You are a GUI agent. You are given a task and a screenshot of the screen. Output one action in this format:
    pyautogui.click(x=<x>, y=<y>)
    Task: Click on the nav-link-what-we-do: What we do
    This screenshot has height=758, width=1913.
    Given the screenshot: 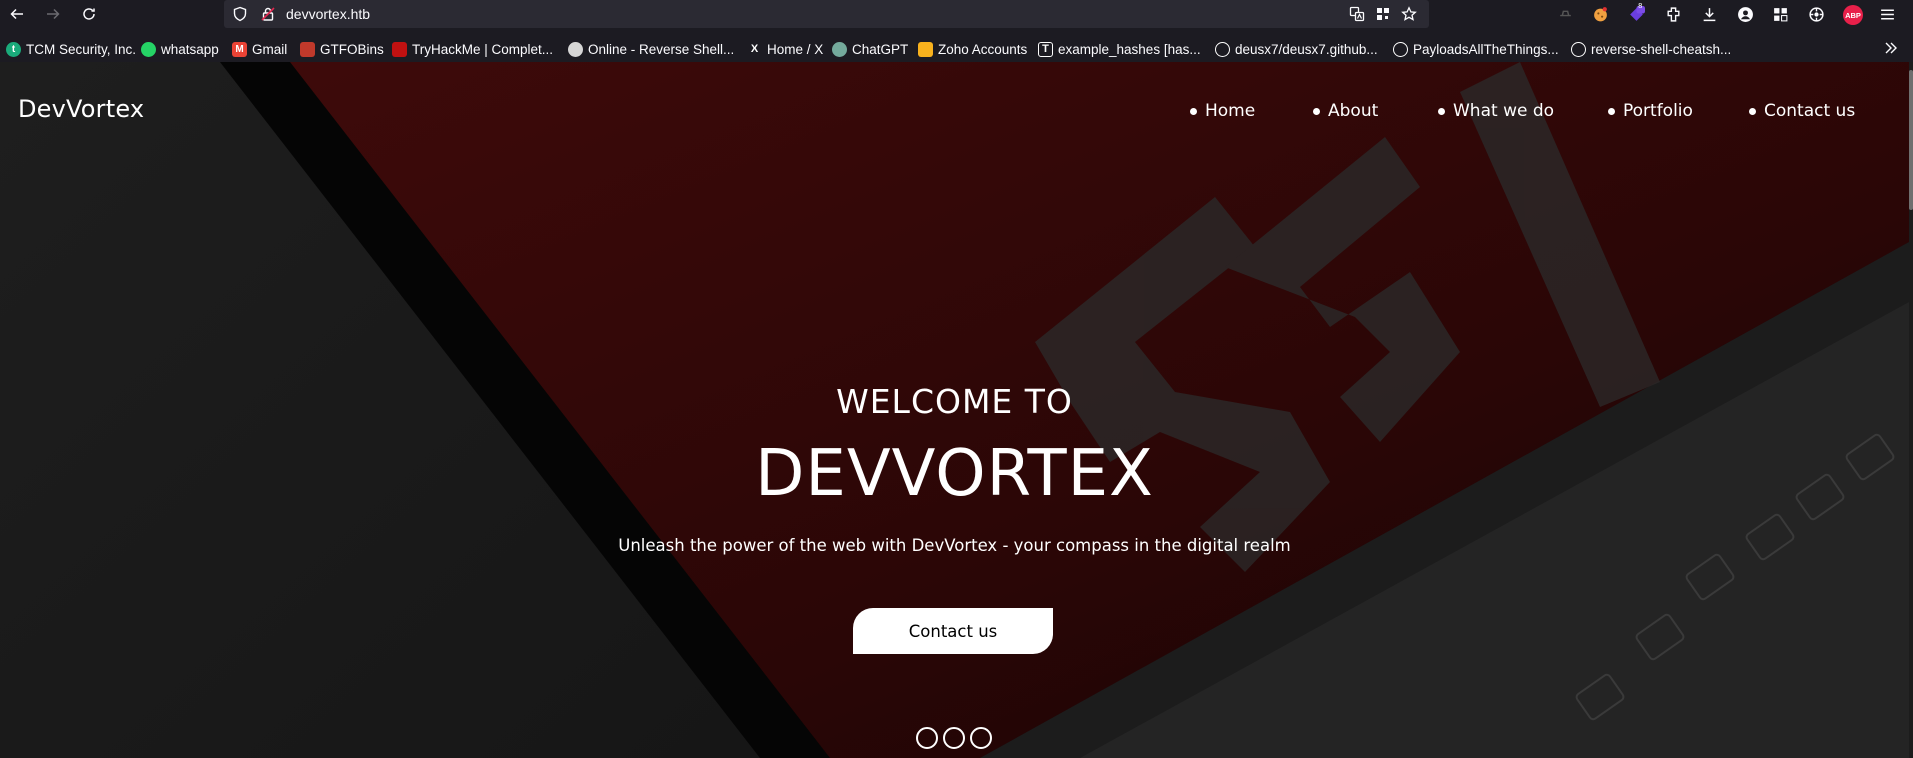 What is the action you would take?
    pyautogui.click(x=1496, y=111)
    